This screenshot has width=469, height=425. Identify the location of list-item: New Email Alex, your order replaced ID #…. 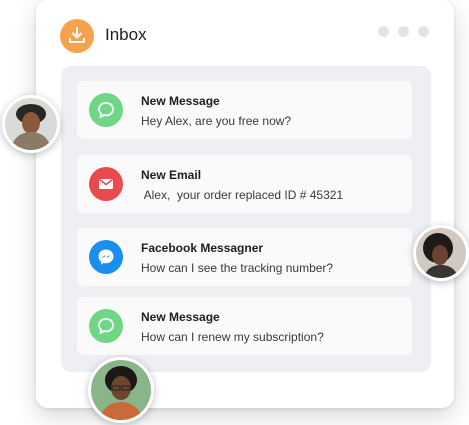
(244, 184).